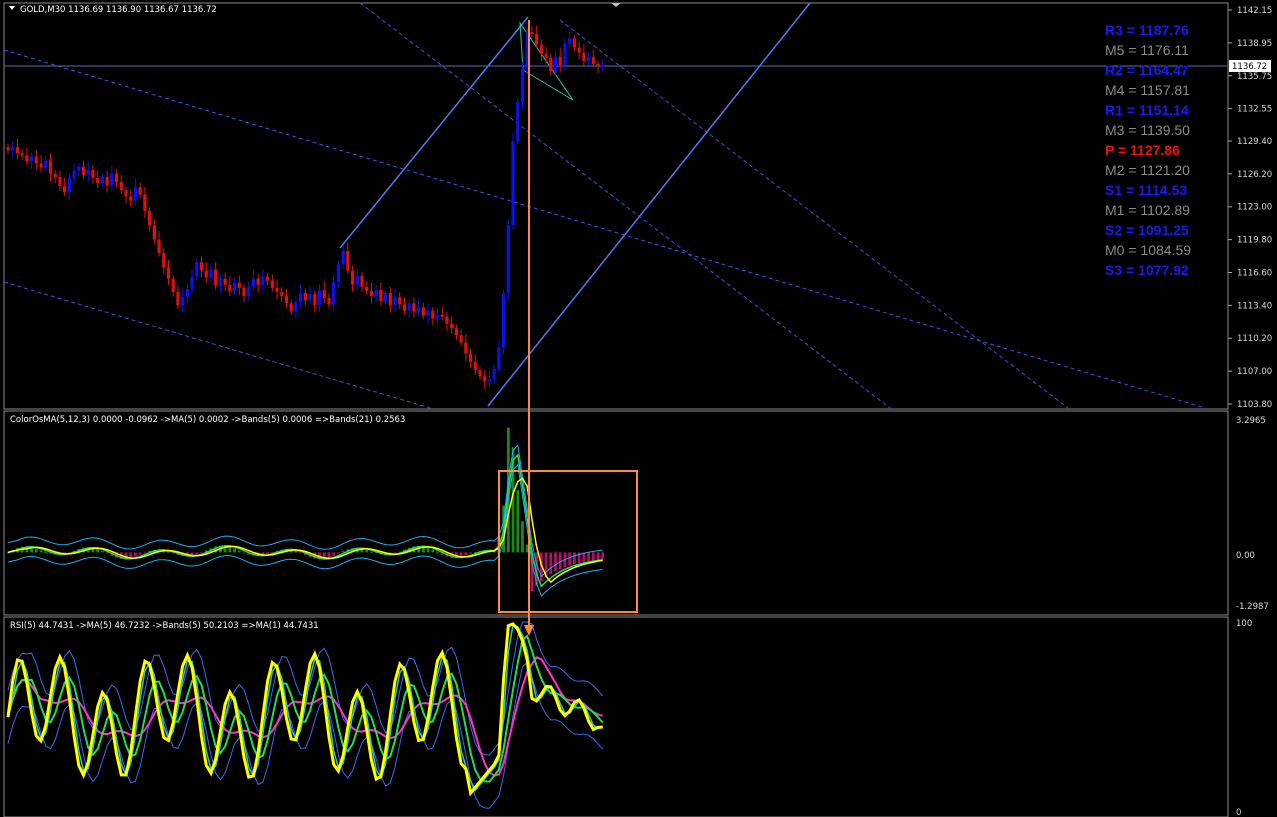 The width and height of the screenshot is (1277, 817). Describe the element at coordinates (1147, 30) in the screenshot. I see `pivot-label: R3 = 1187.76` at that location.